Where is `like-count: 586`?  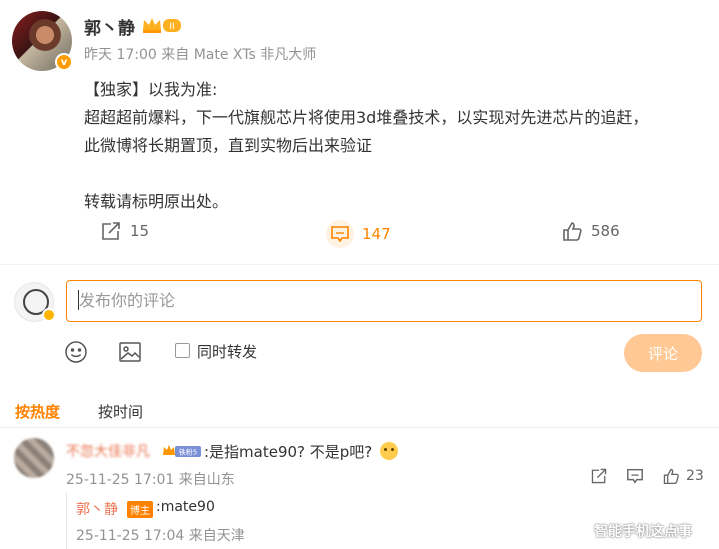
like-count: 586 is located at coordinates (605, 231).